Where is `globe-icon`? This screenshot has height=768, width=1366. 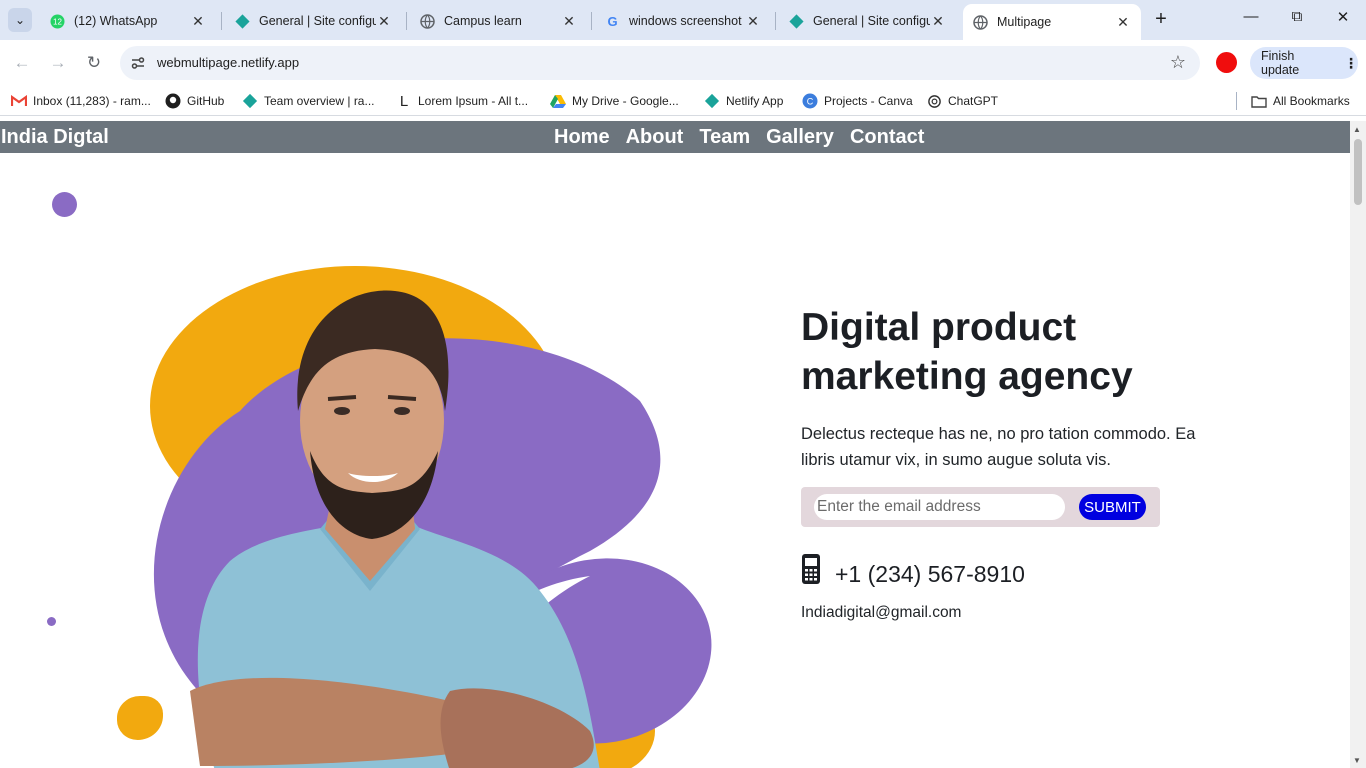 globe-icon is located at coordinates (980, 22).